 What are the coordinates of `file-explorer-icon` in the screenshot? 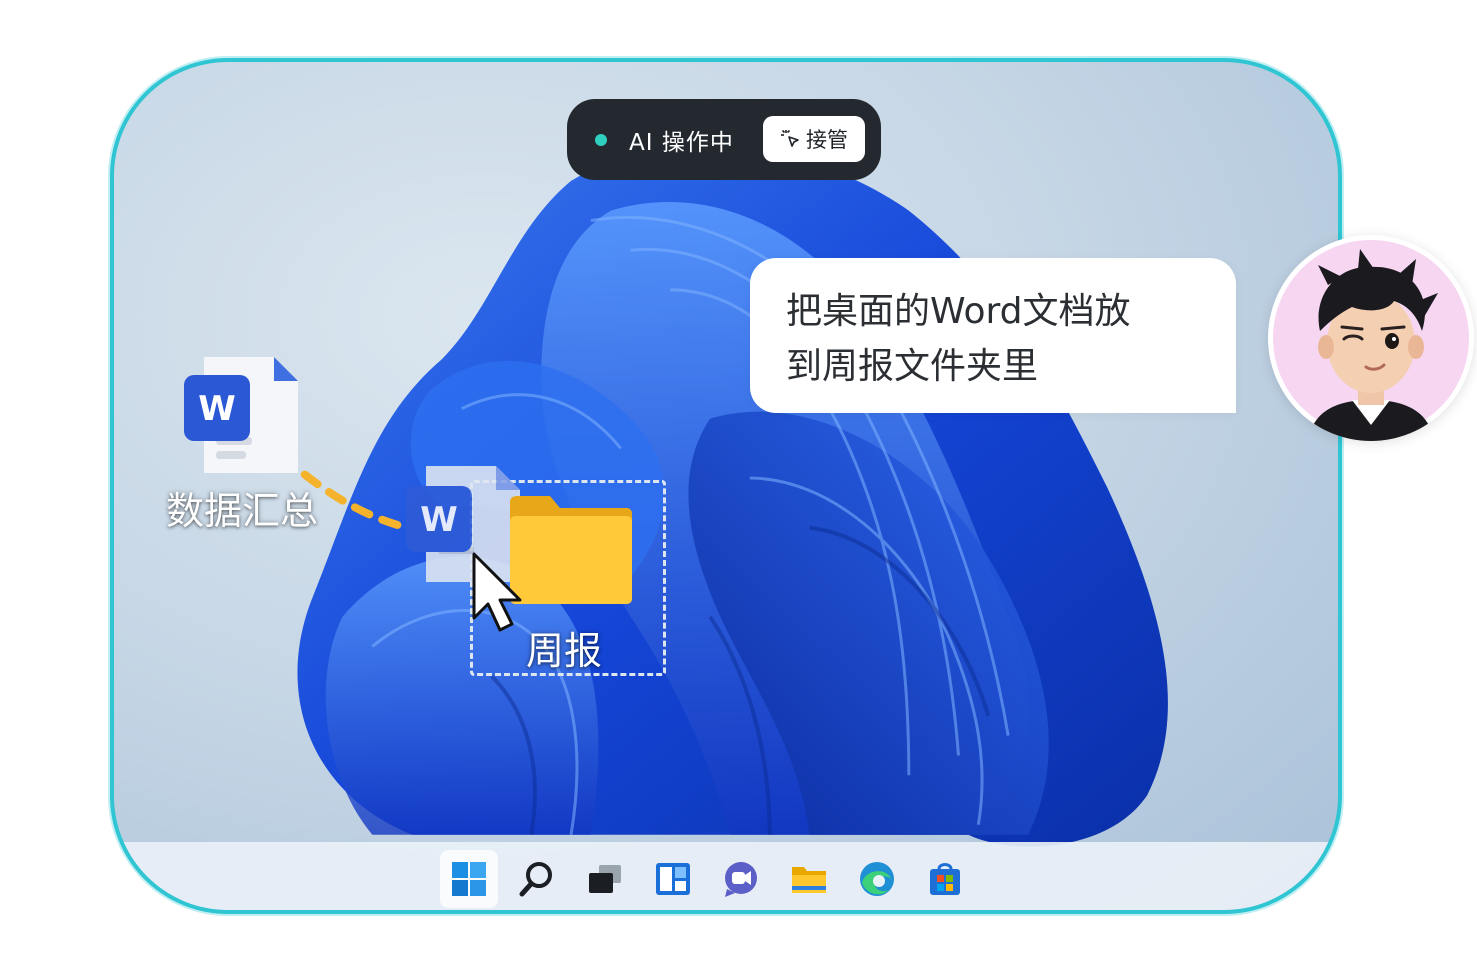 It's located at (809, 880).